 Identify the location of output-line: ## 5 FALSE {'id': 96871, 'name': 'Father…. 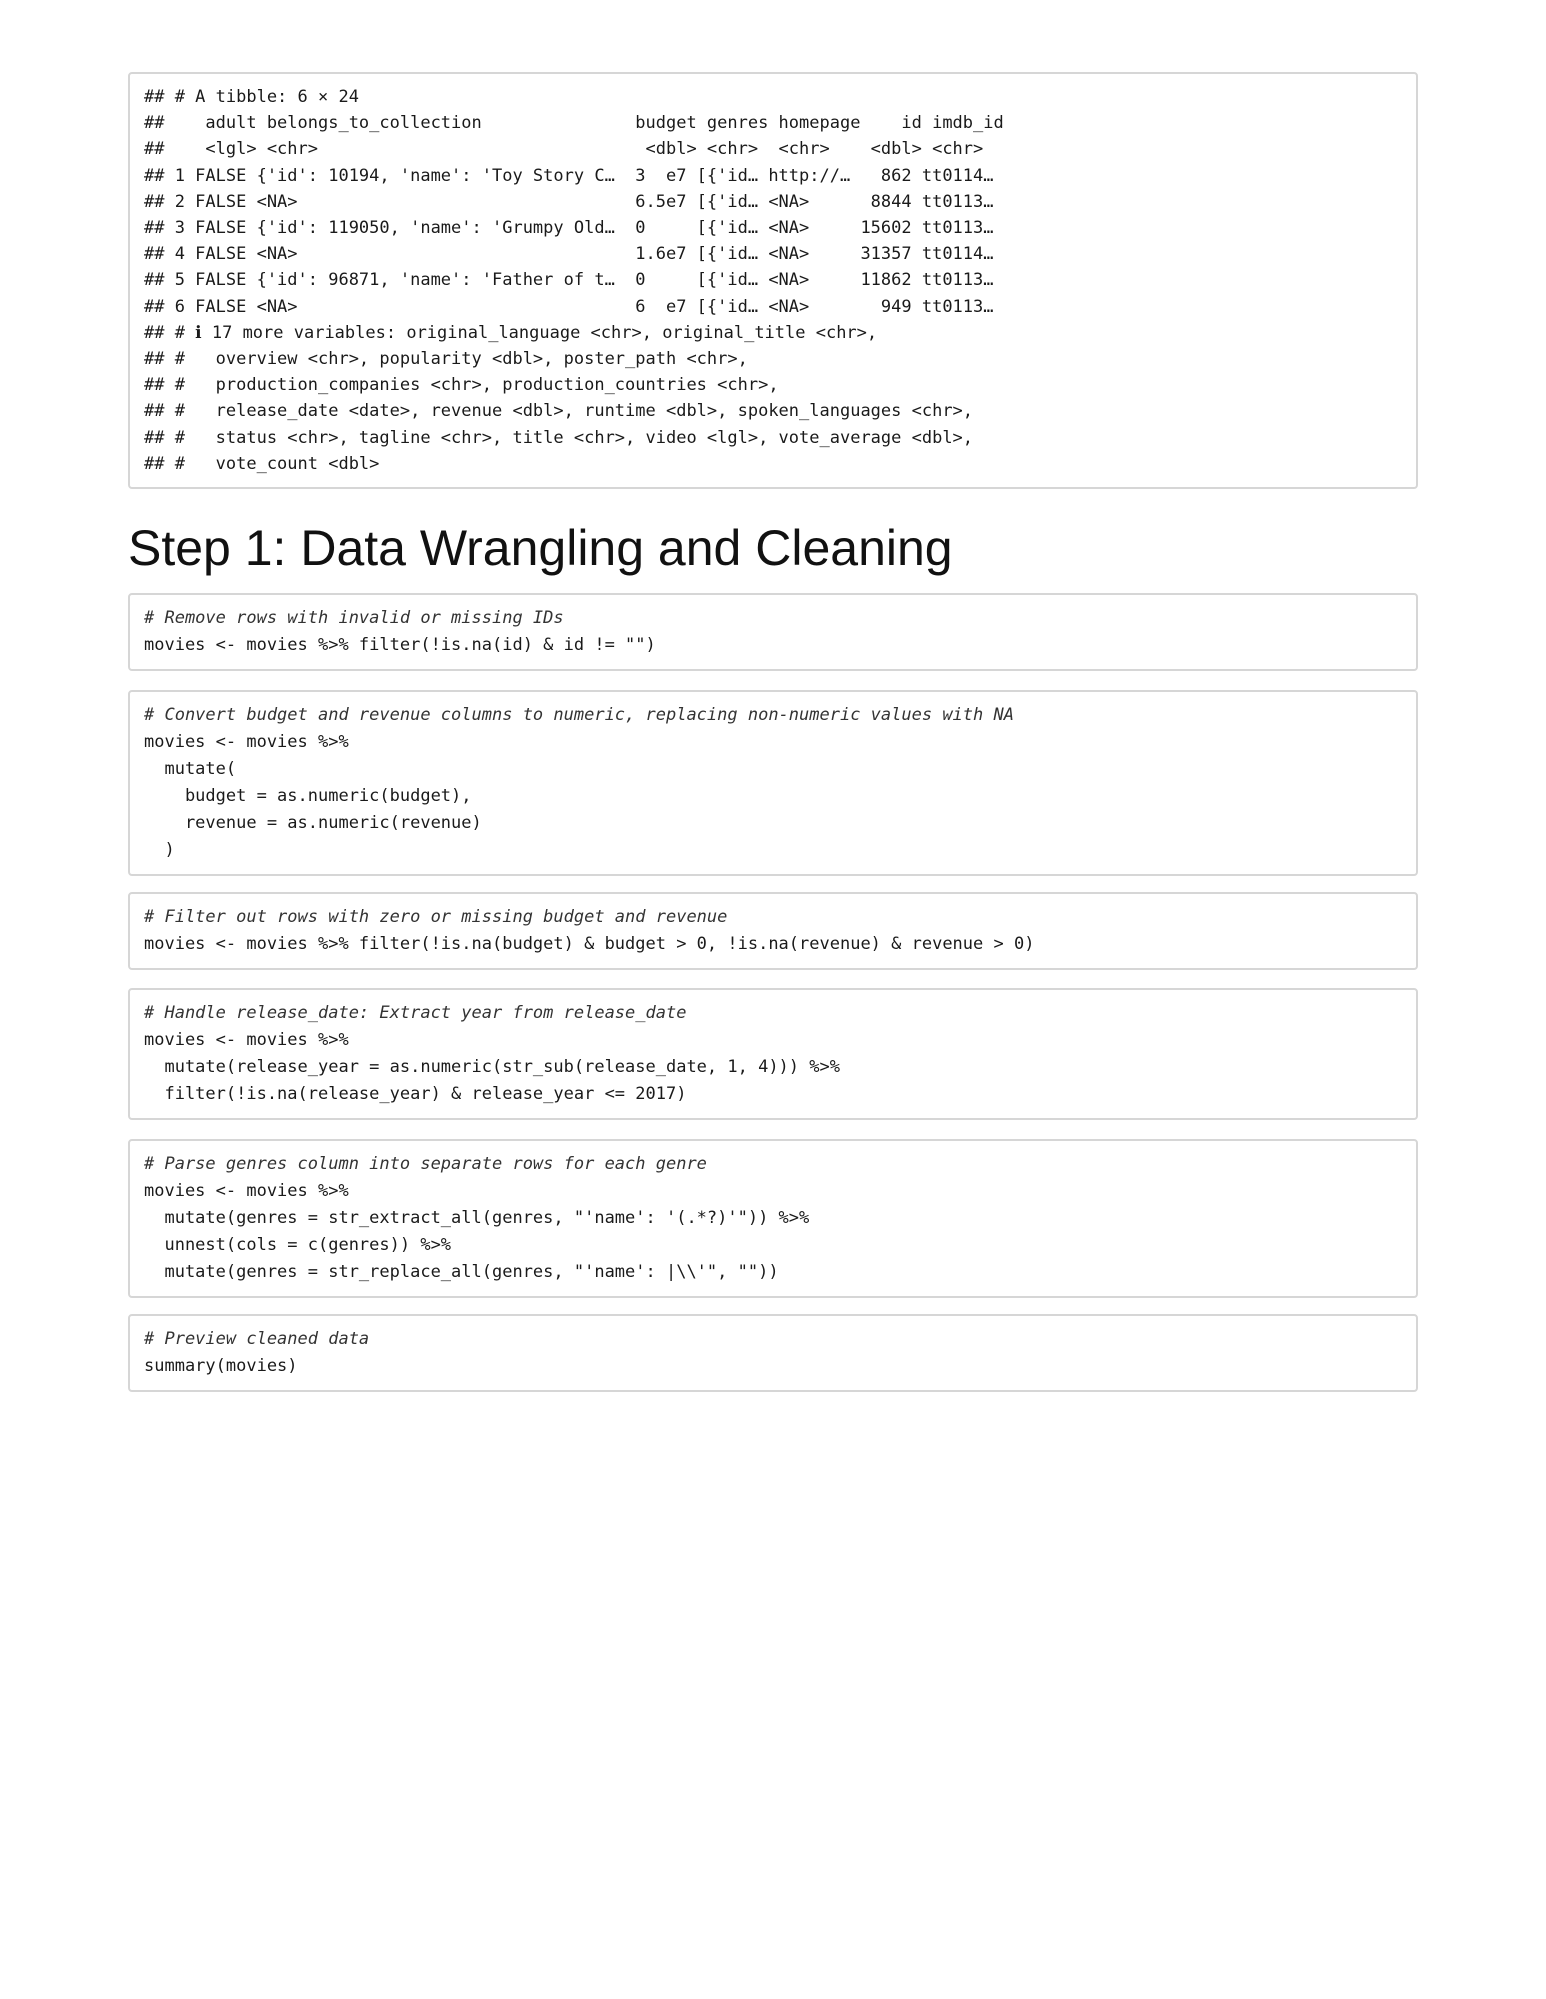
(569, 280).